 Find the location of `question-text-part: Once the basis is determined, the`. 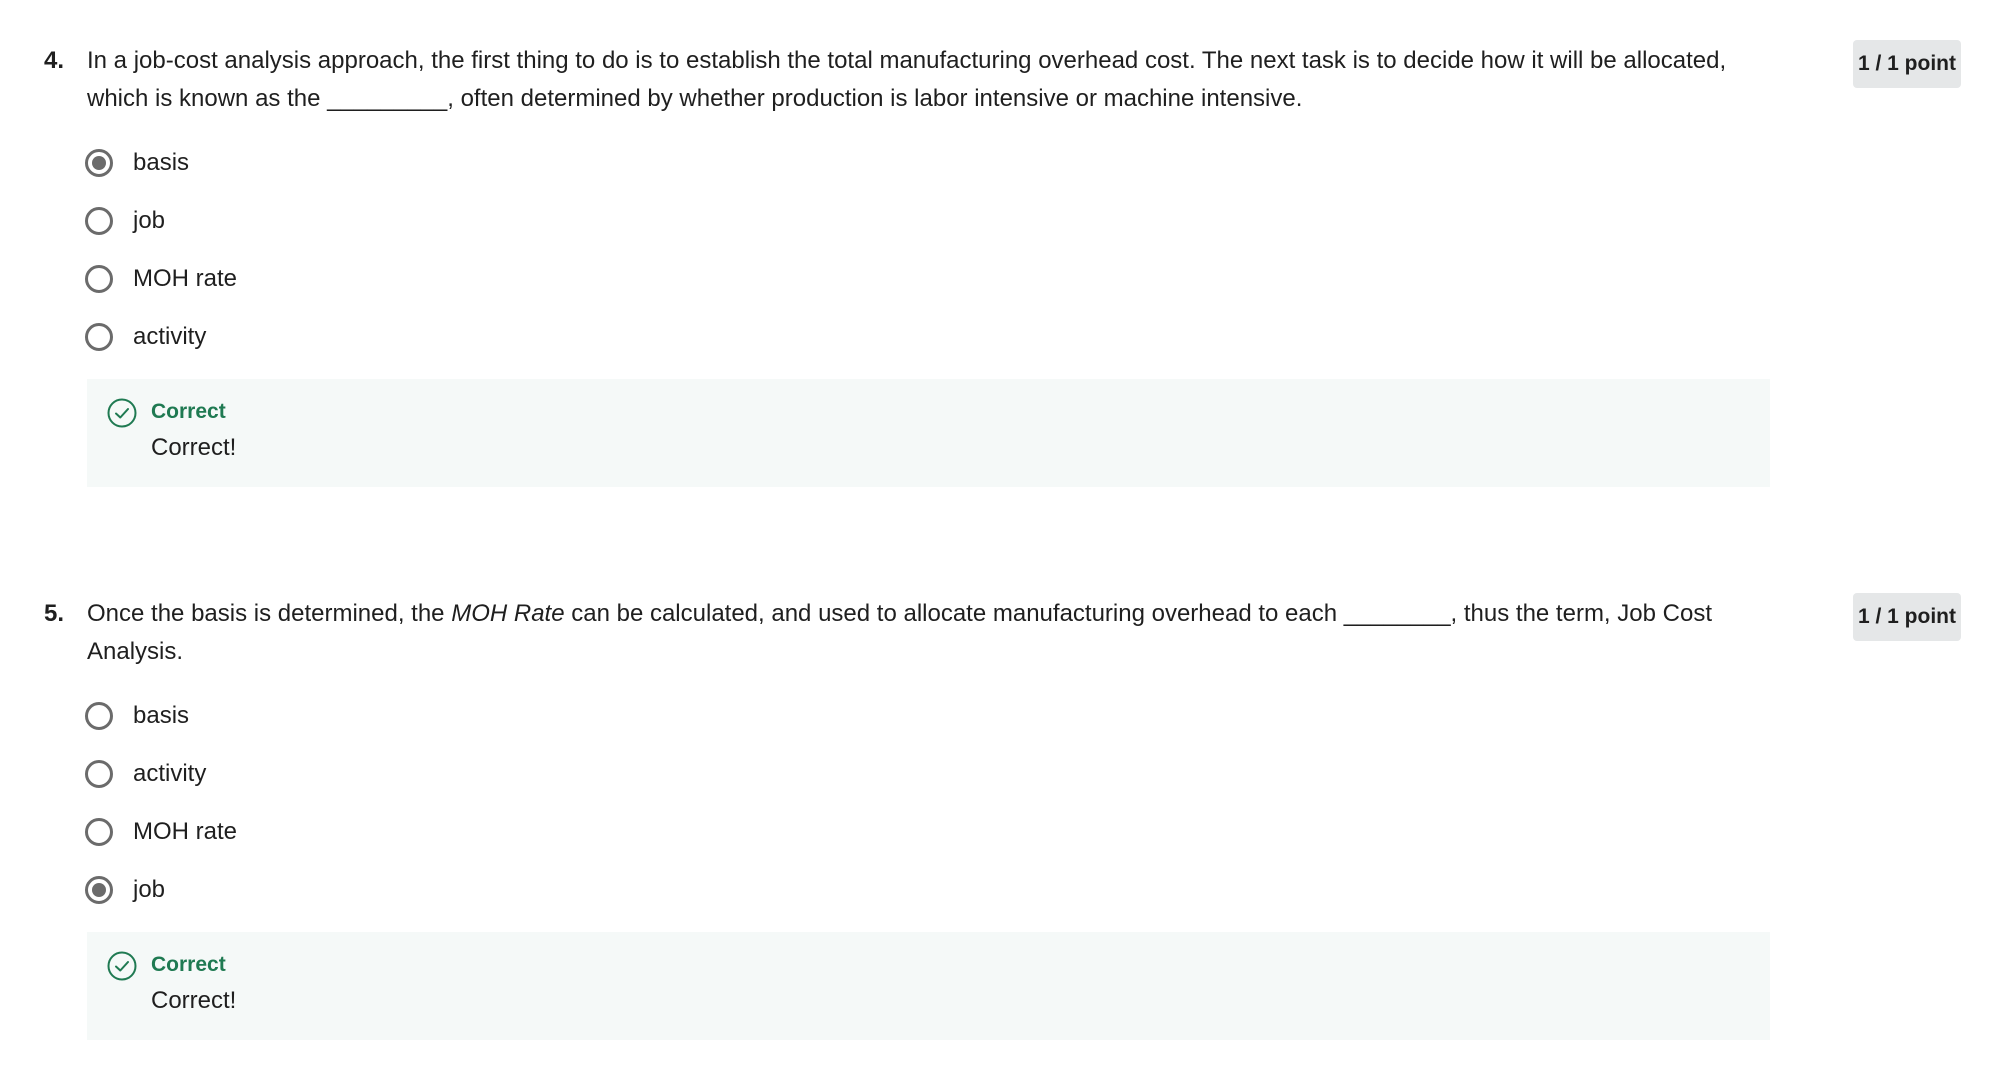

question-text-part: Once the basis is determined, the is located at coordinates (269, 613).